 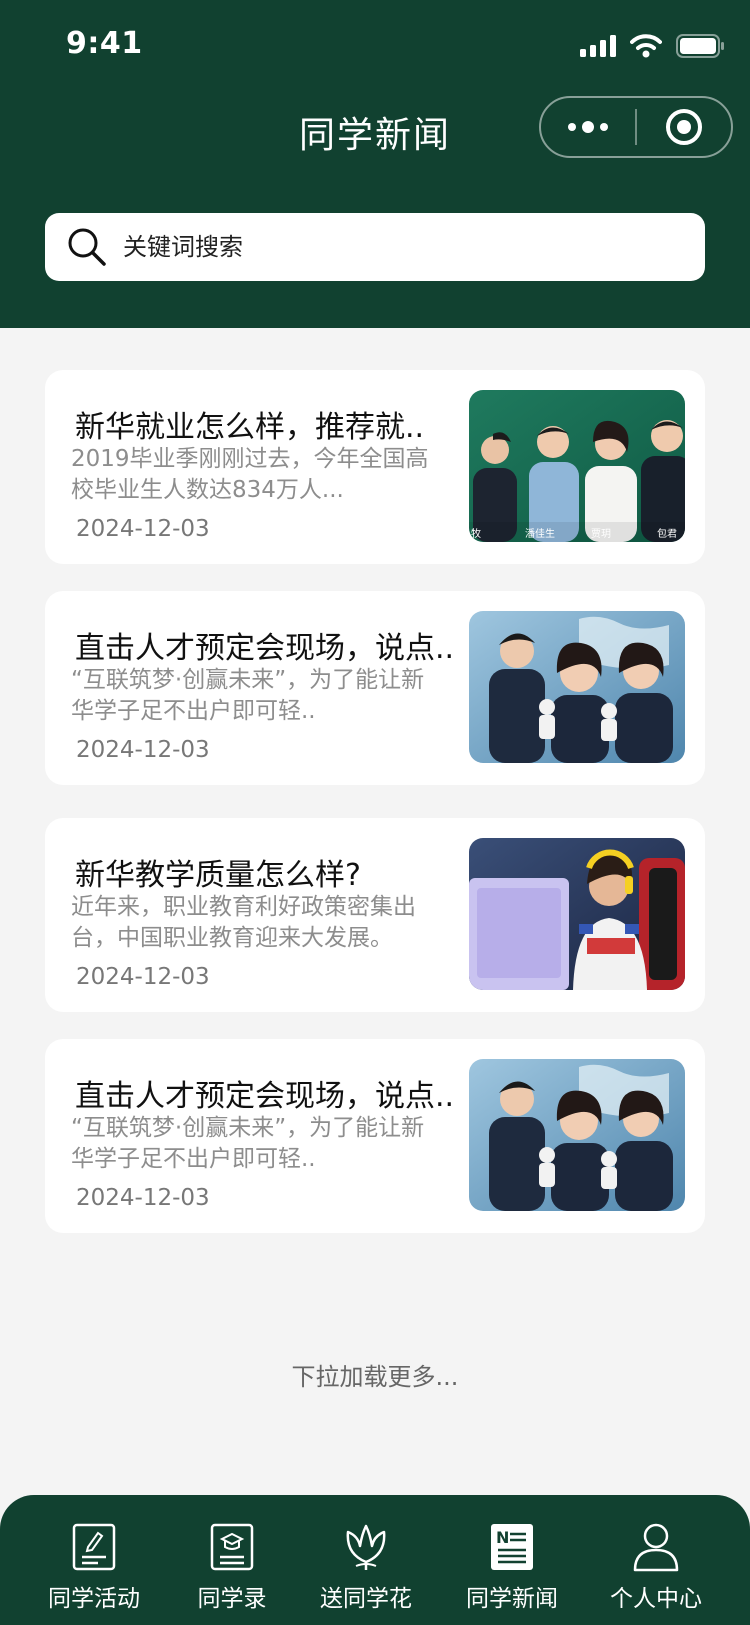 What do you see at coordinates (232, 1599) in the screenshot?
I see `tab-label: 同学录` at bounding box center [232, 1599].